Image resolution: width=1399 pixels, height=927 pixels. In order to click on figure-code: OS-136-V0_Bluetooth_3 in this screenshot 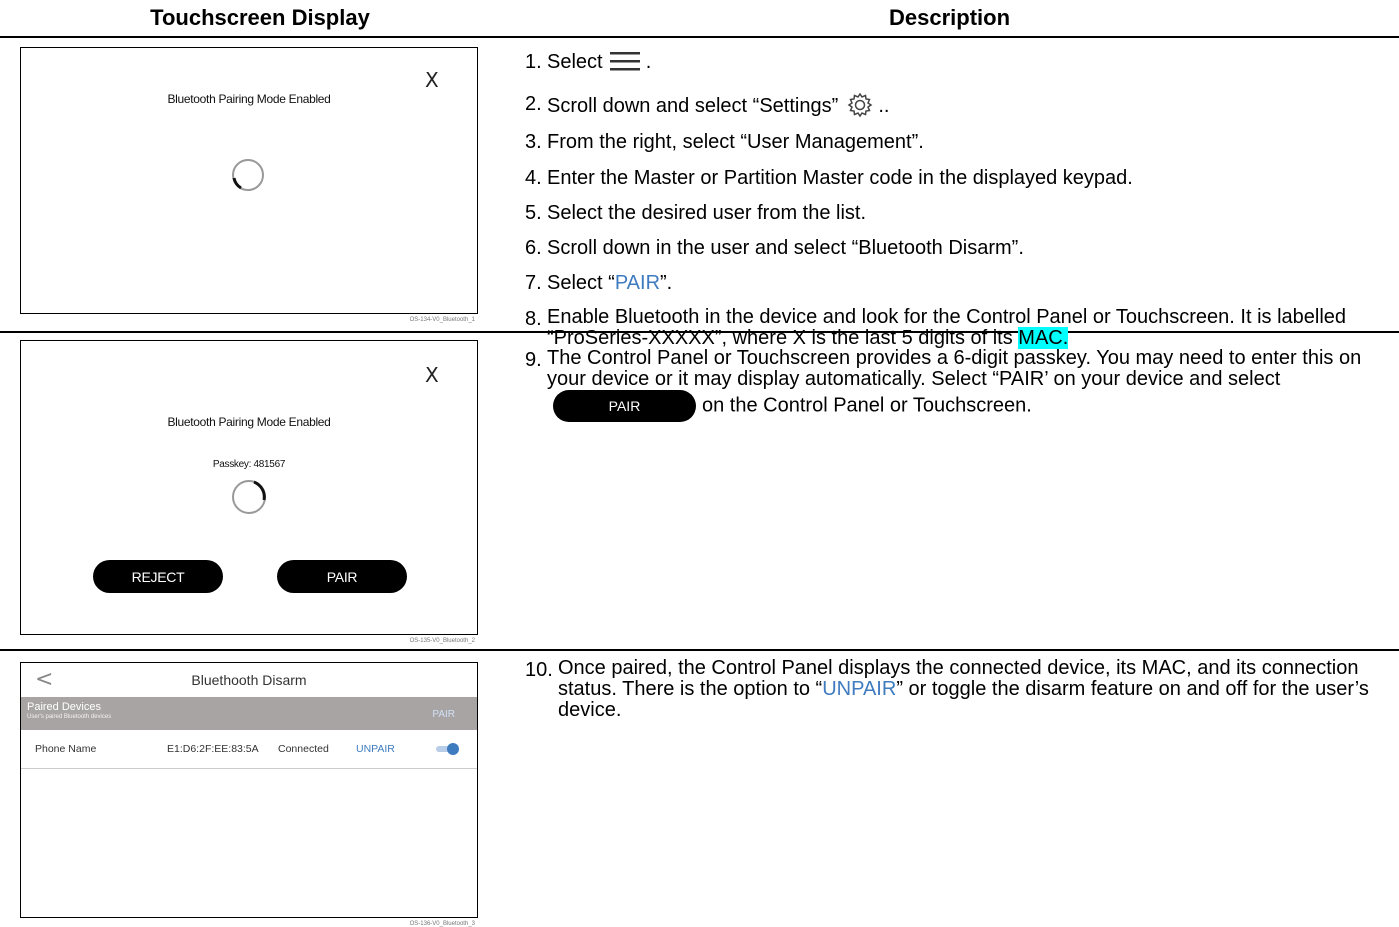, I will do `click(442, 924)`.